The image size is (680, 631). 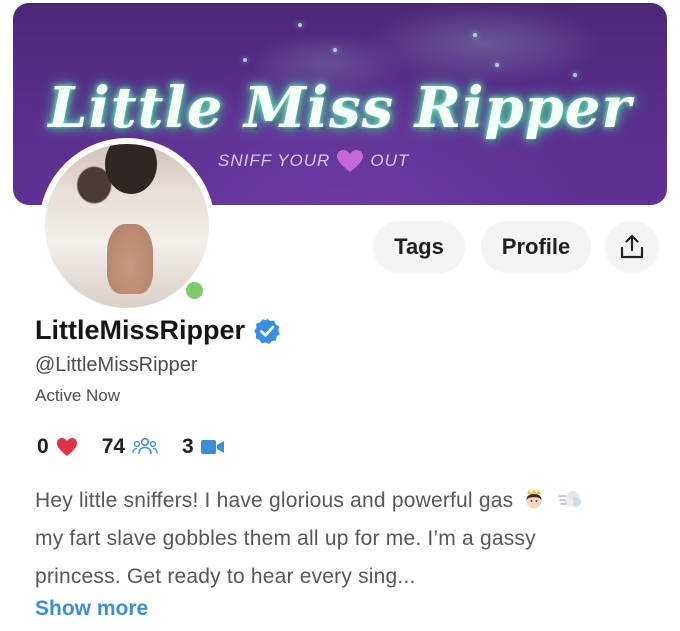 I want to click on likes-stat: 0, so click(x=57, y=447).